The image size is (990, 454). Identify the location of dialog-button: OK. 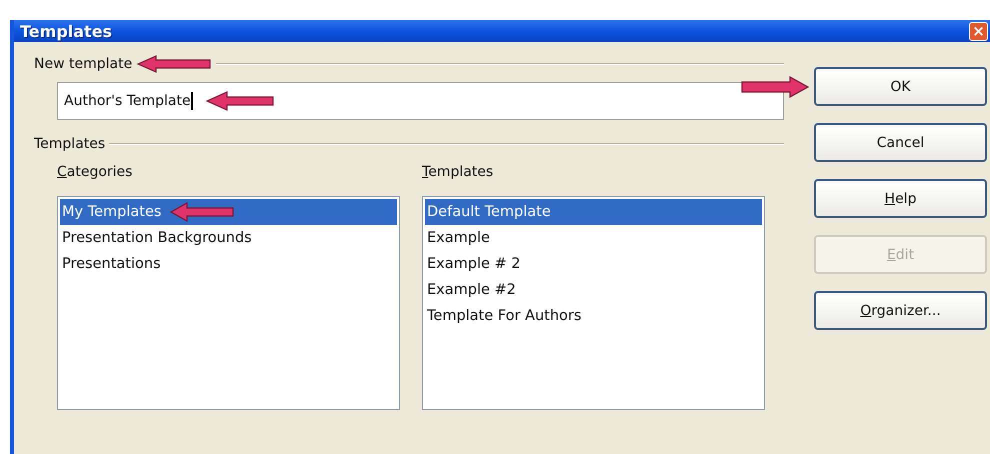
(900, 86).